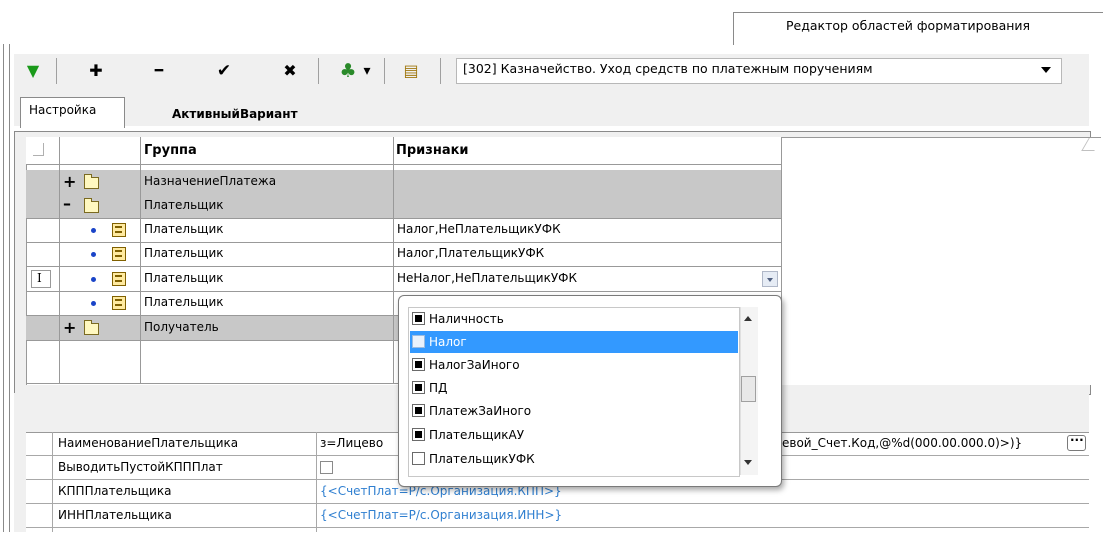  Describe the element at coordinates (91, 205) in the screenshot. I see `open-folder-icon` at that location.